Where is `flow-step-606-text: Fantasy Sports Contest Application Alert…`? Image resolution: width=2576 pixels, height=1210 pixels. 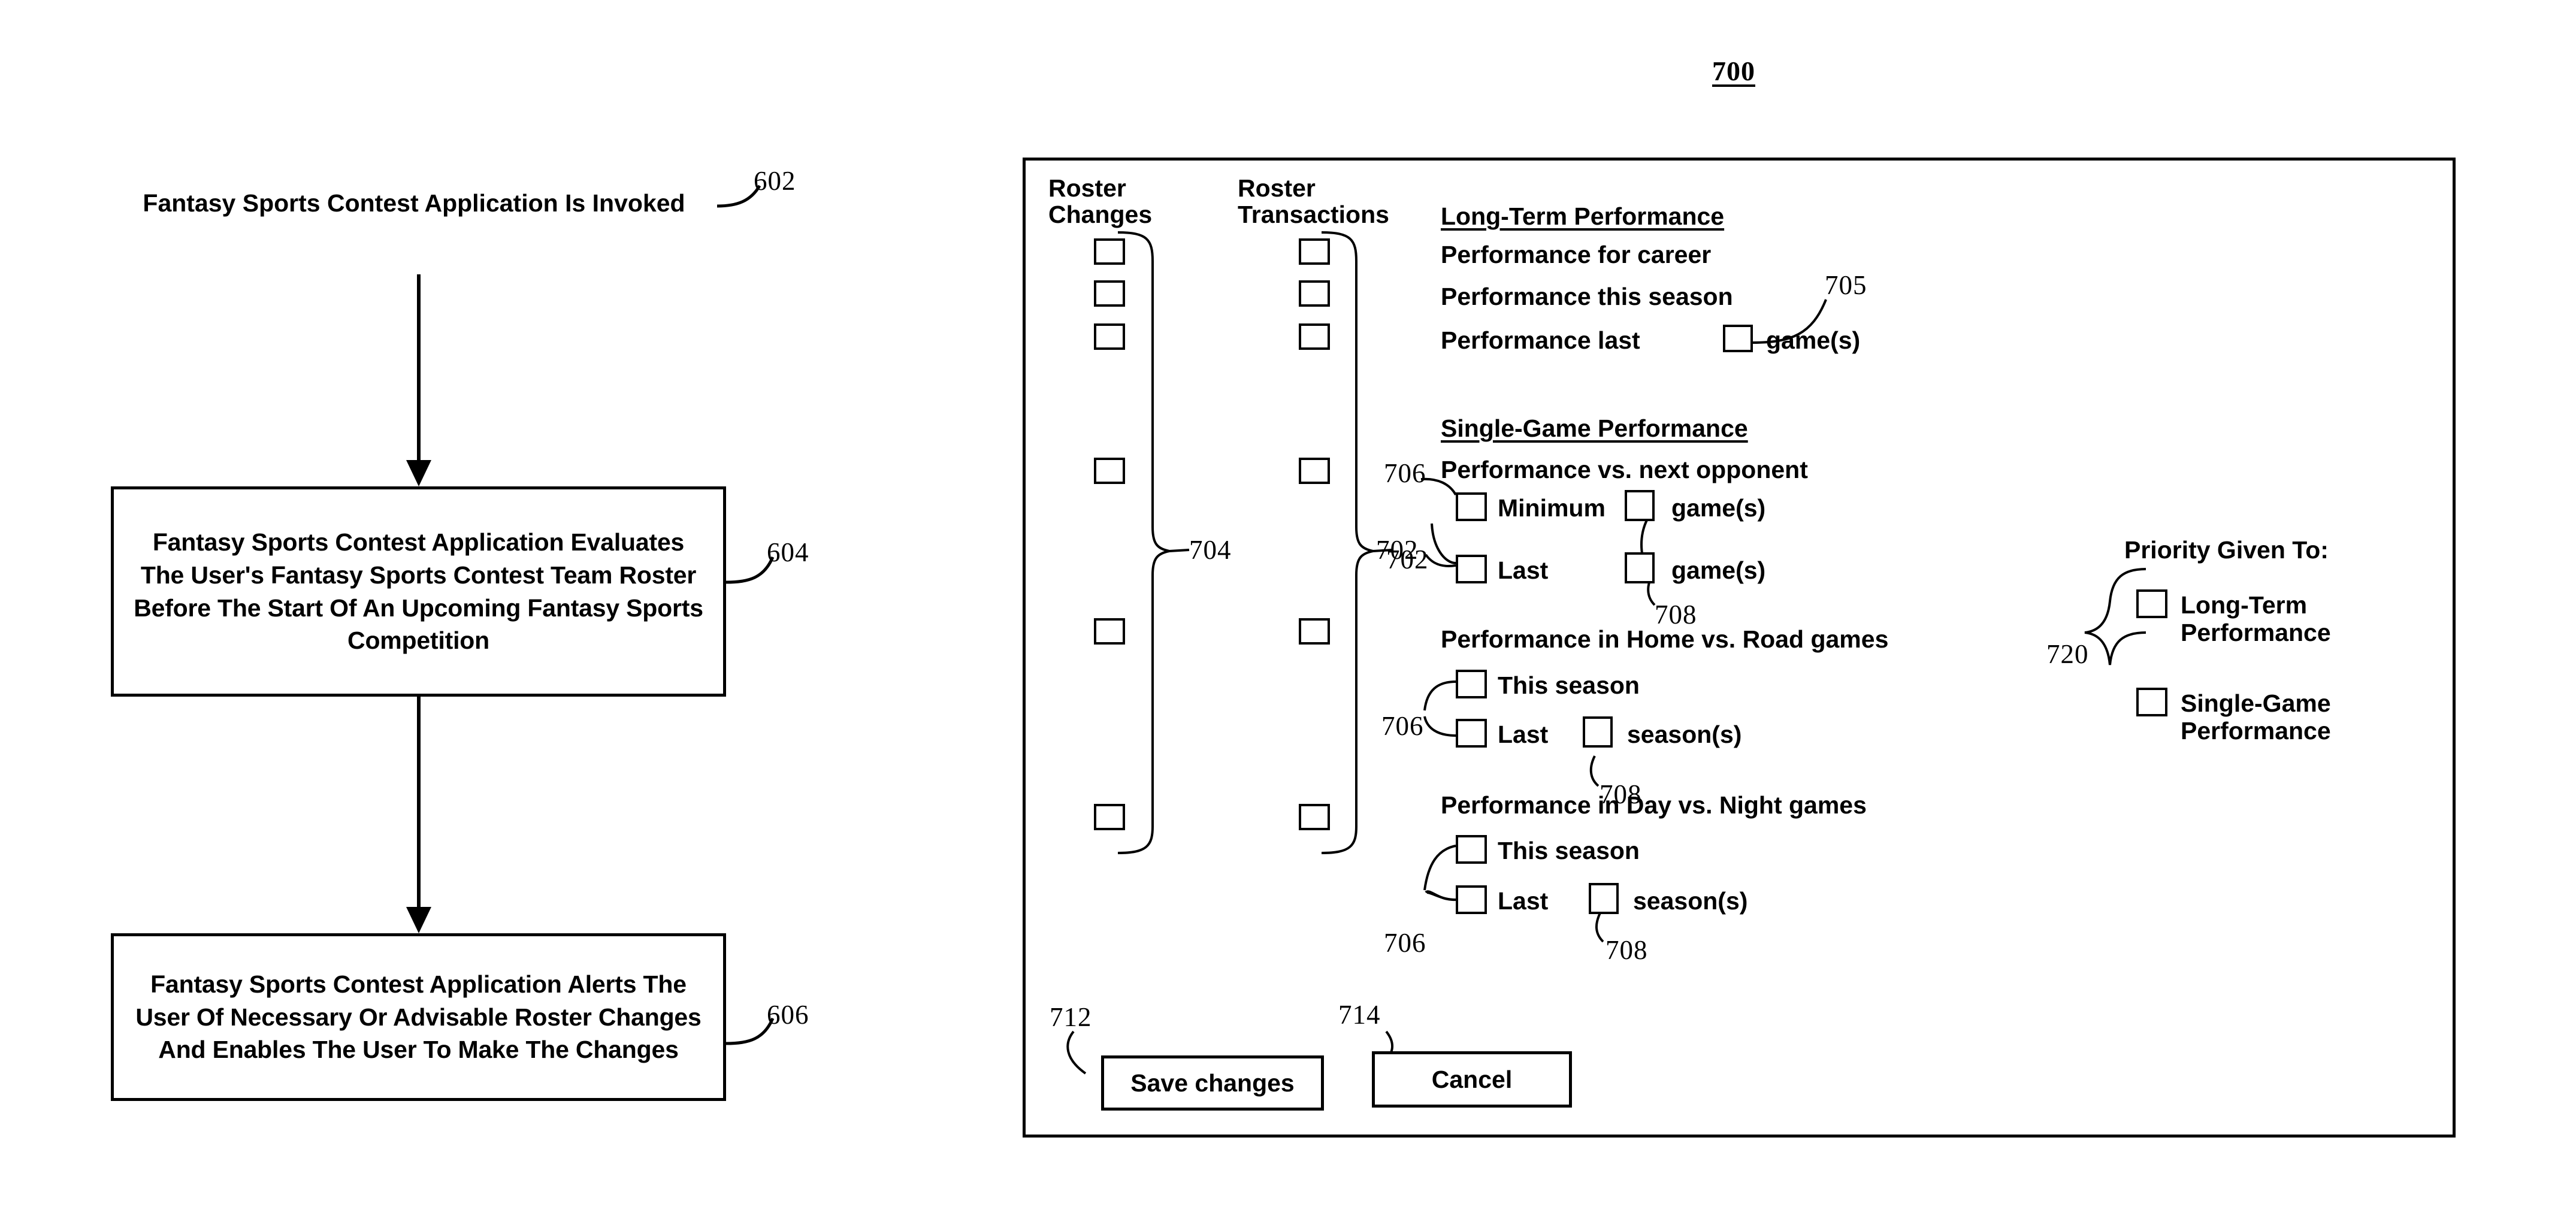 flow-step-606-text: Fantasy Sports Contest Application Alert… is located at coordinates (418, 1017).